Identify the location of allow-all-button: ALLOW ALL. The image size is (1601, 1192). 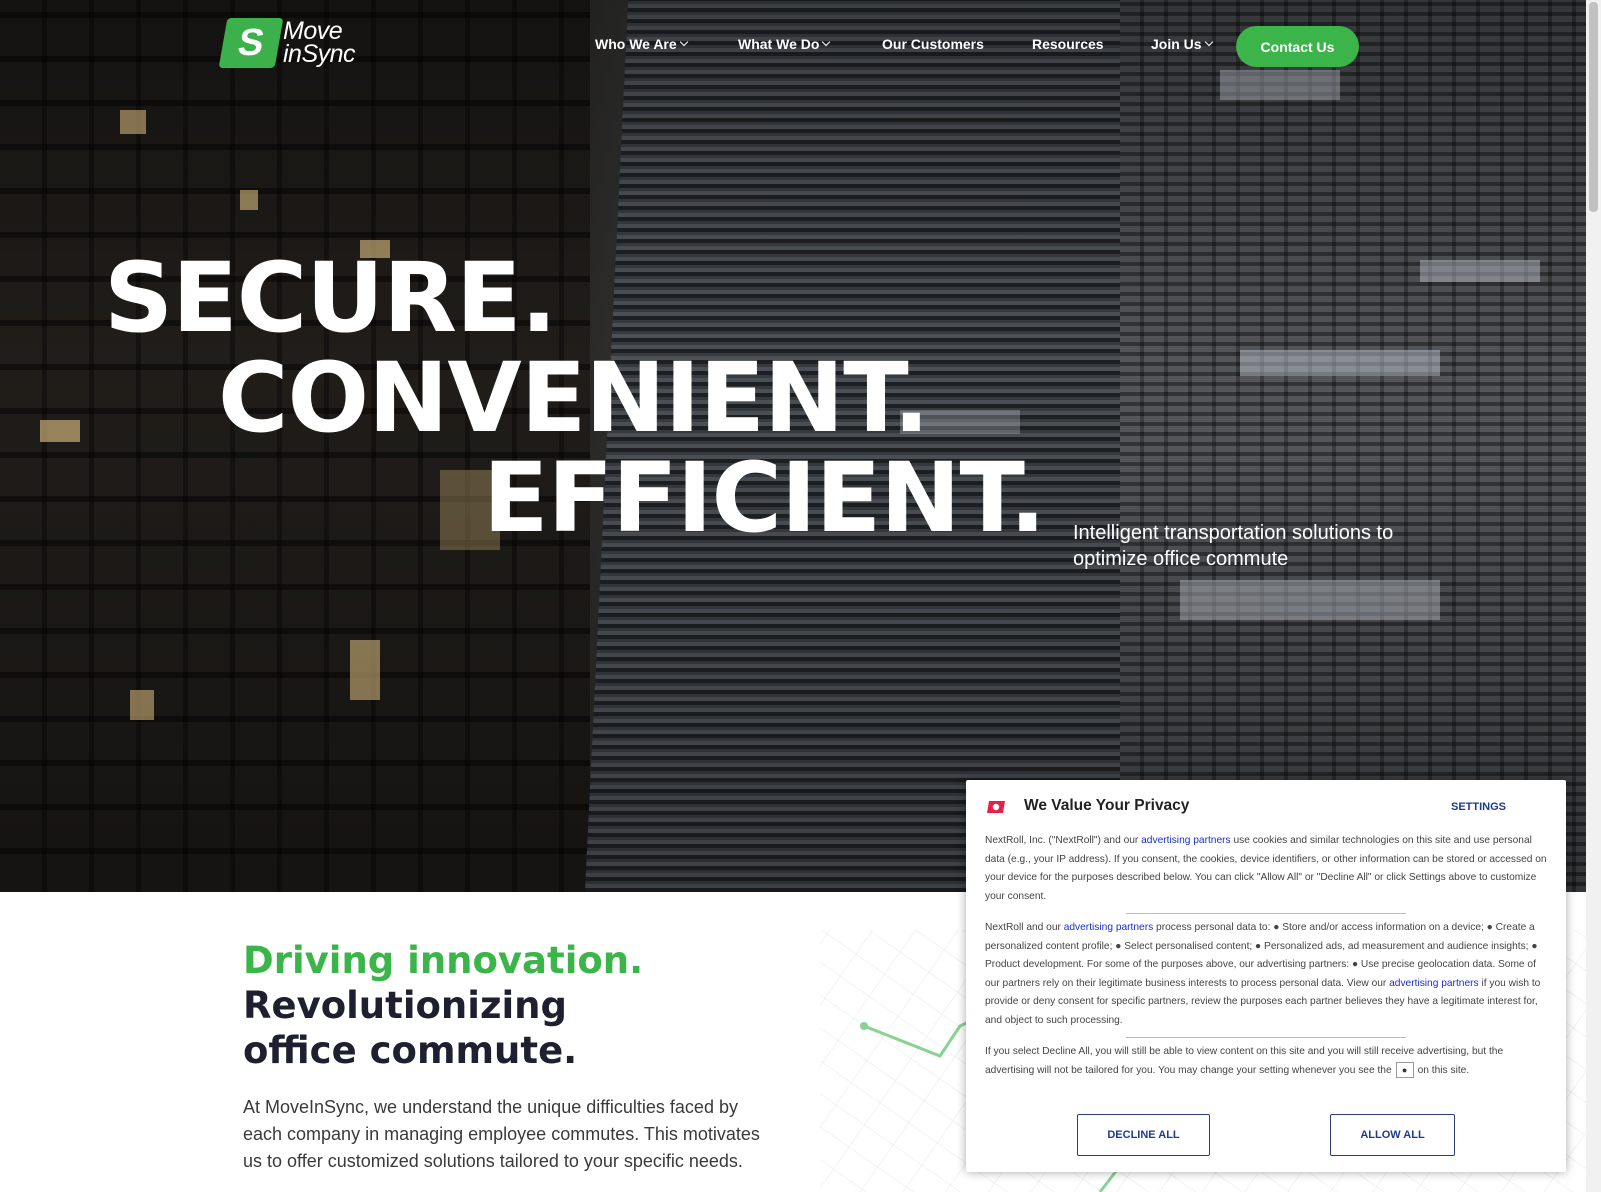
(1392, 1135).